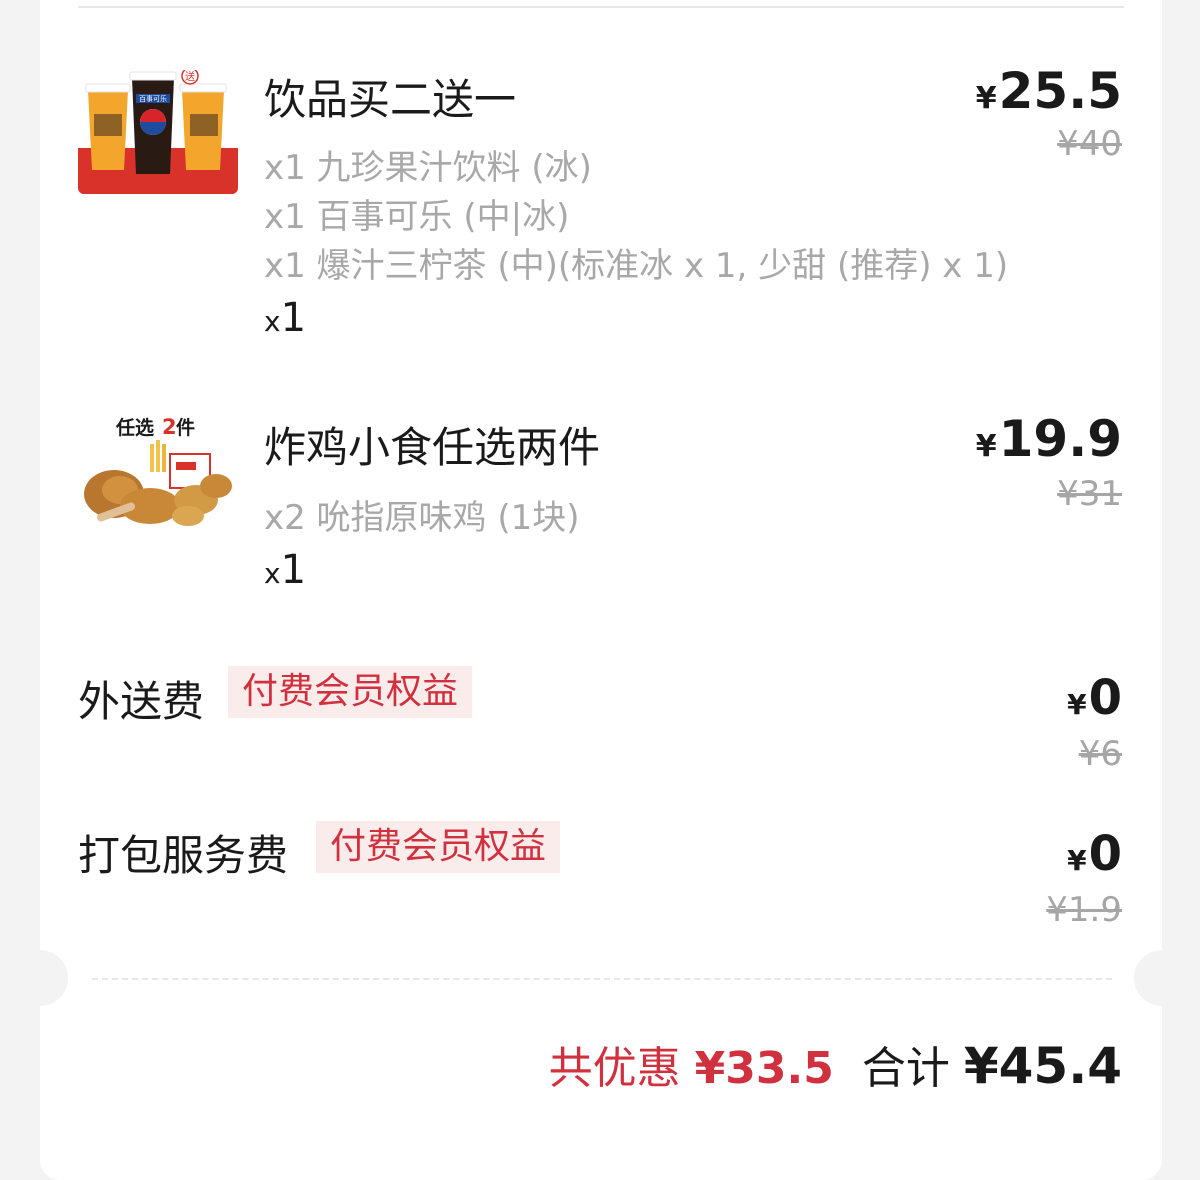 Image resolution: width=1200 pixels, height=1180 pixels. Describe the element at coordinates (1162, 978) in the screenshot. I see `right-notch` at that location.